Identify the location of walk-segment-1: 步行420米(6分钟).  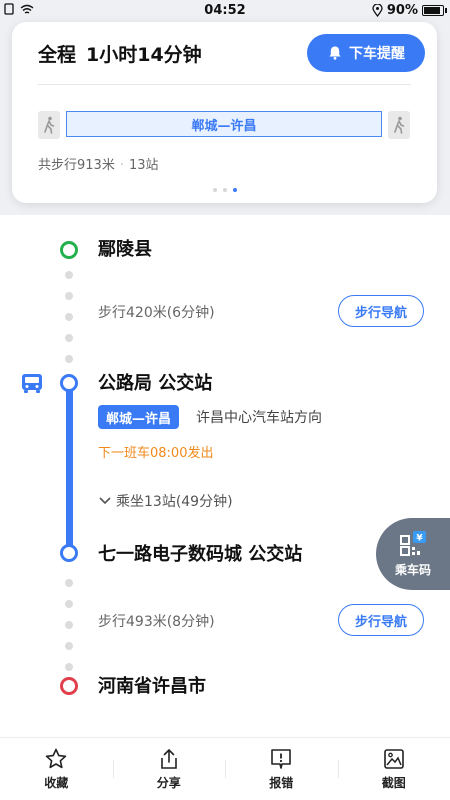
(156, 313).